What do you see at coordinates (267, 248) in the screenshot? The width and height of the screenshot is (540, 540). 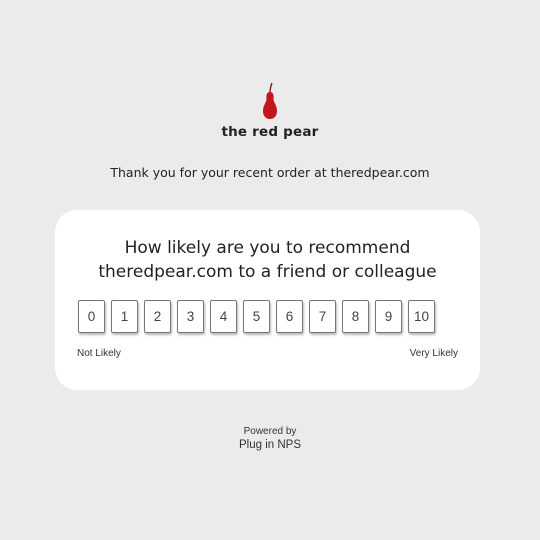 I see `survey-question-line-1: How likely are you to recommend` at bounding box center [267, 248].